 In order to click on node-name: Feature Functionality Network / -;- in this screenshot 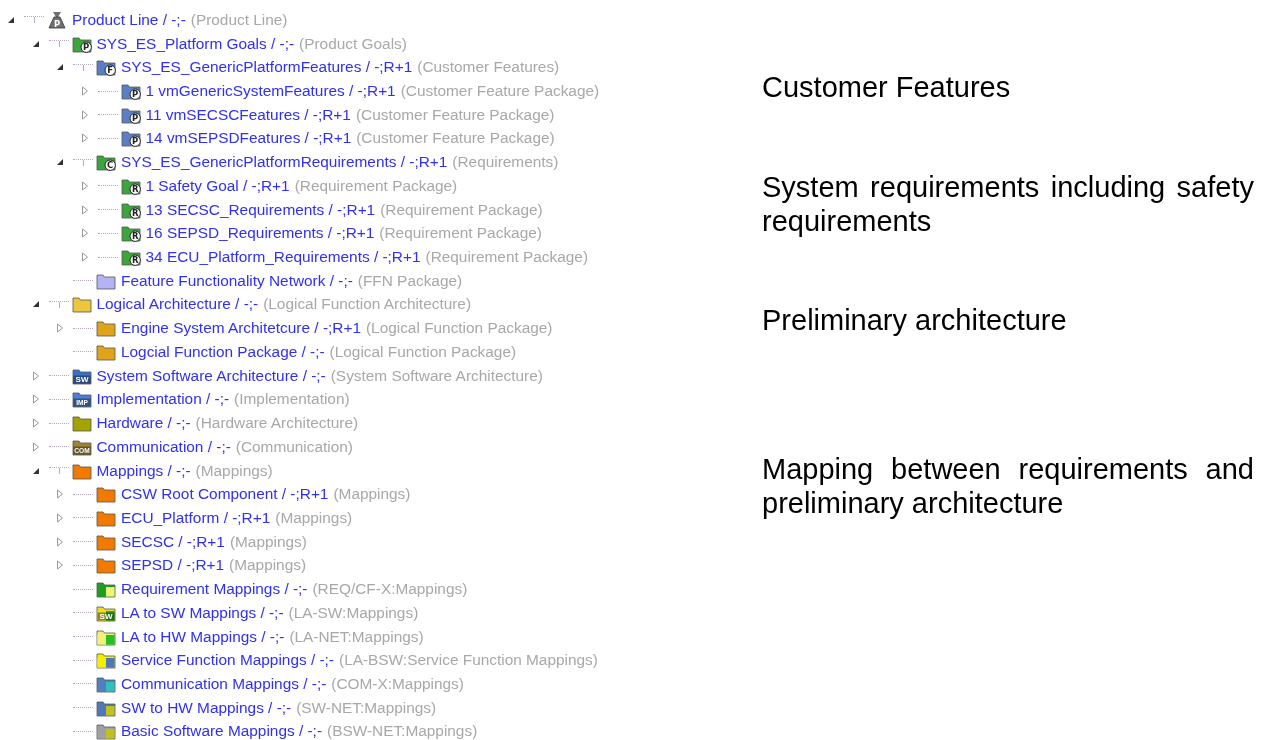, I will do `click(237, 280)`.